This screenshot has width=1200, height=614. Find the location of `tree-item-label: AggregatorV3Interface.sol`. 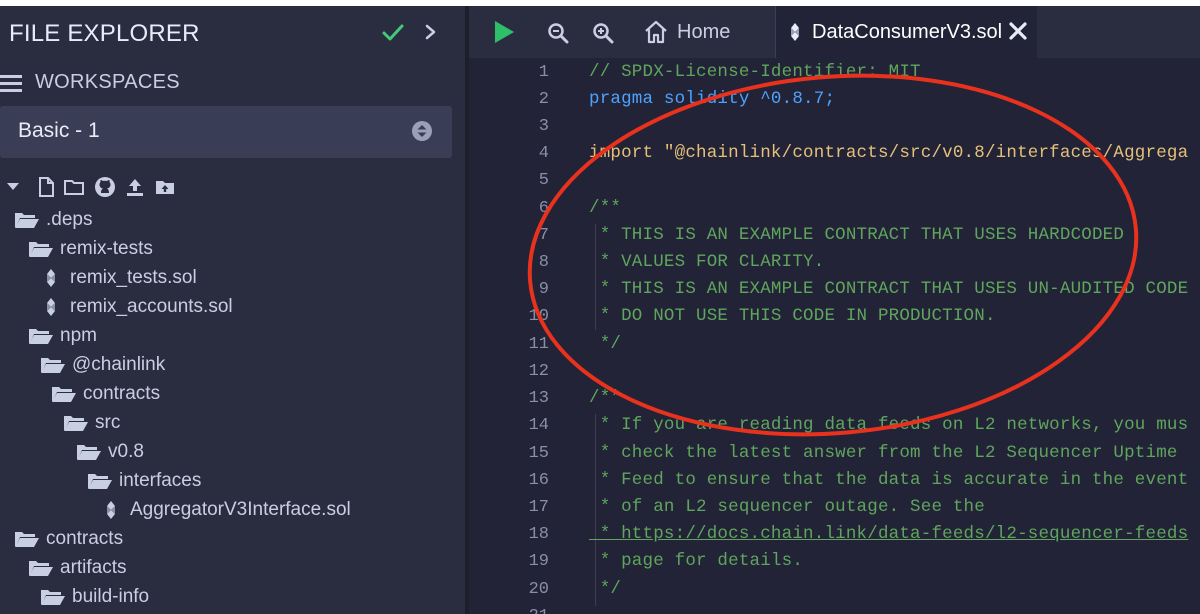

tree-item-label: AggregatorV3Interface.sol is located at coordinates (240, 509).